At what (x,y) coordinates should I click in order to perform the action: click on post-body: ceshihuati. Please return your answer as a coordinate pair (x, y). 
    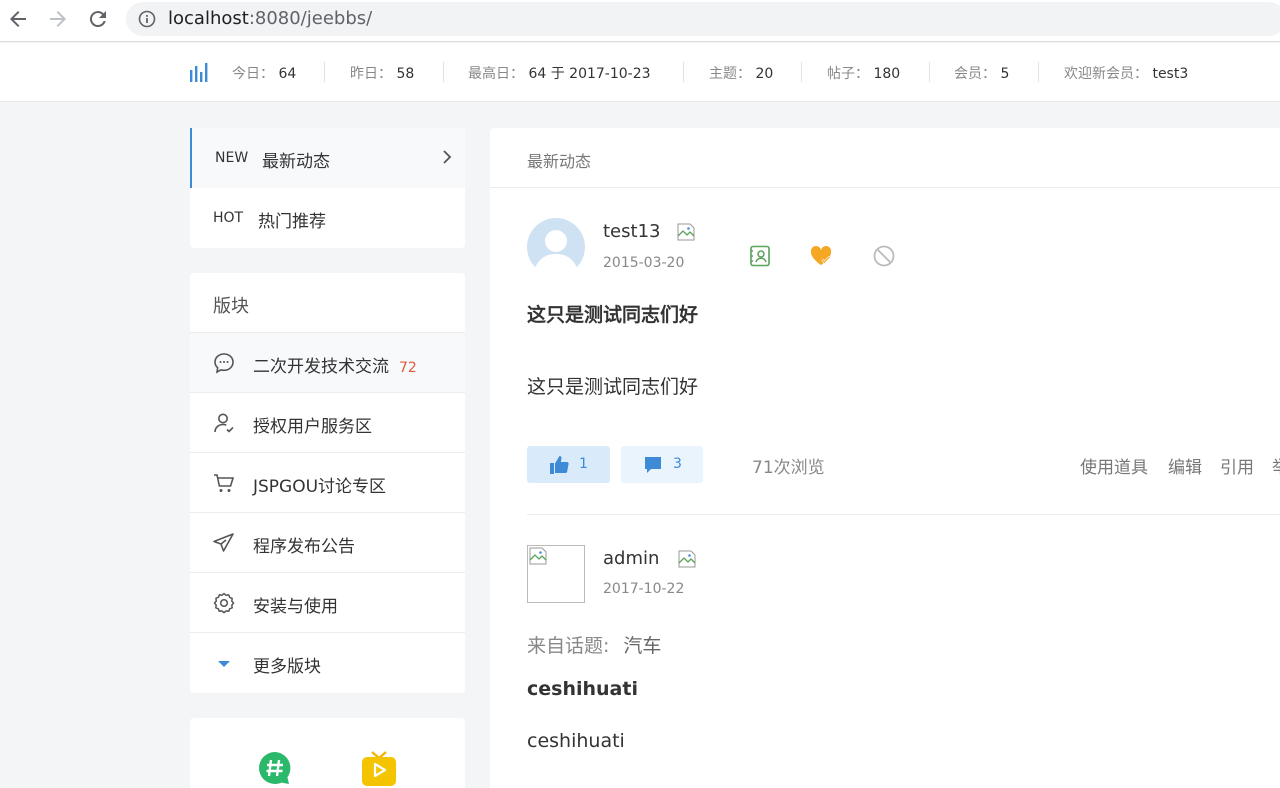
    Looking at the image, I should click on (576, 741).